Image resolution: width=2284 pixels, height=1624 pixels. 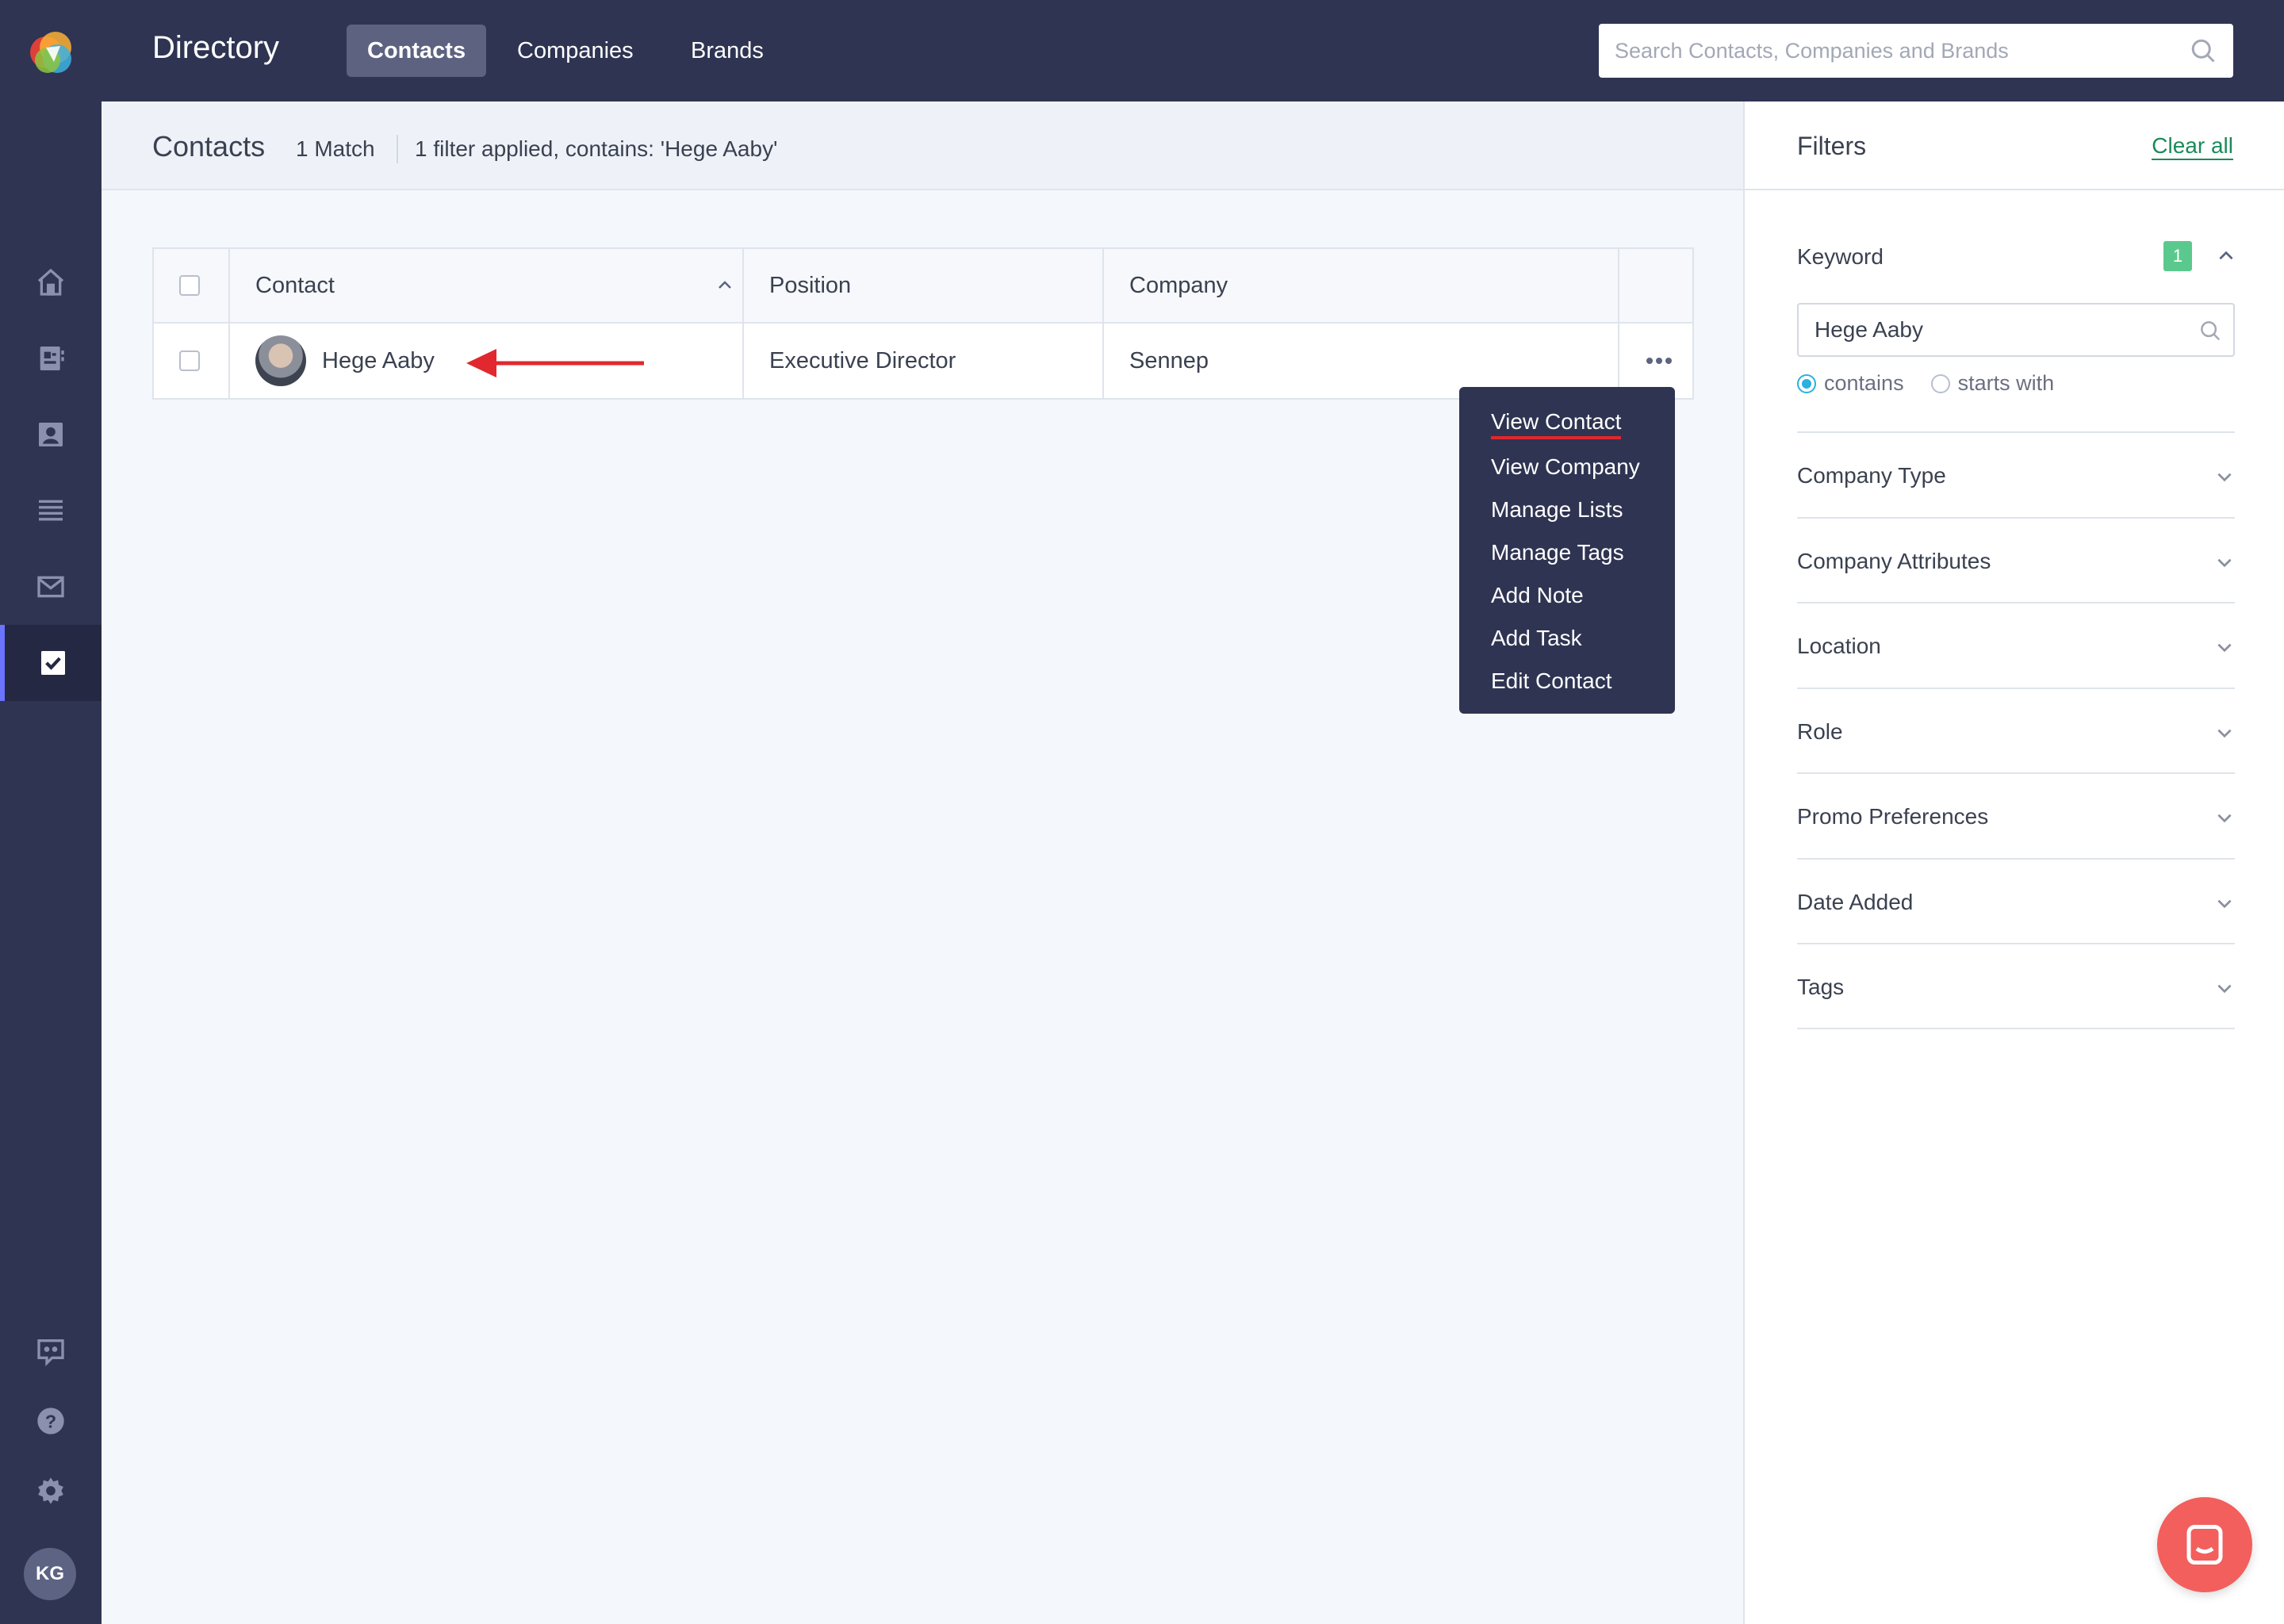 I want to click on menu-item-manage-tags: Manage Tags, so click(x=1567, y=552).